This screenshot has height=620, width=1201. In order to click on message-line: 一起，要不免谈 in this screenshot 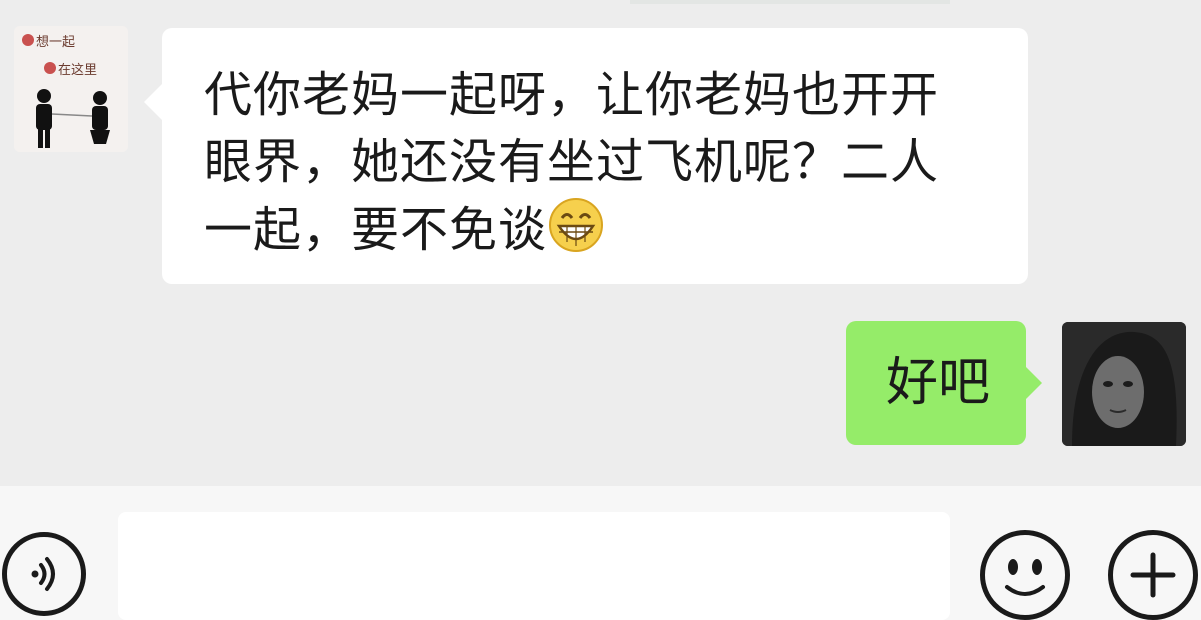, I will do `click(604, 230)`.